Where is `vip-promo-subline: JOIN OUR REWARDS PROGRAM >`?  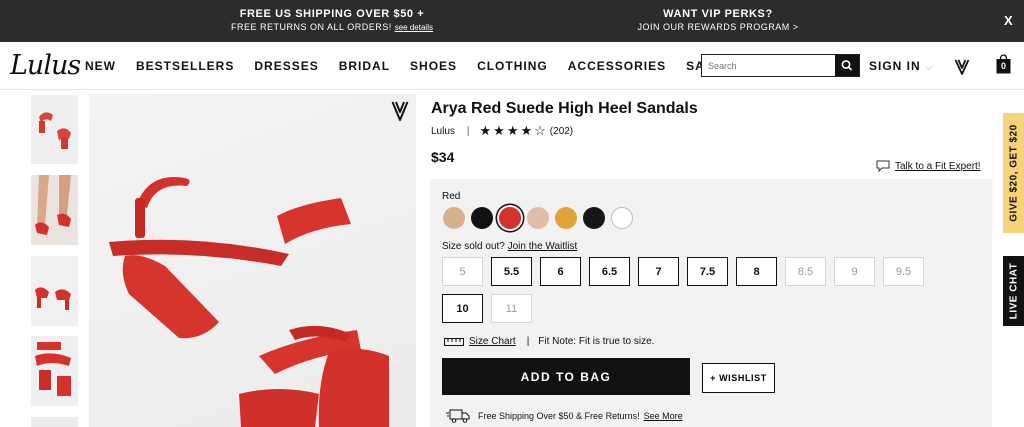
vip-promo-subline: JOIN OUR REWARDS PROGRAM > is located at coordinates (718, 27).